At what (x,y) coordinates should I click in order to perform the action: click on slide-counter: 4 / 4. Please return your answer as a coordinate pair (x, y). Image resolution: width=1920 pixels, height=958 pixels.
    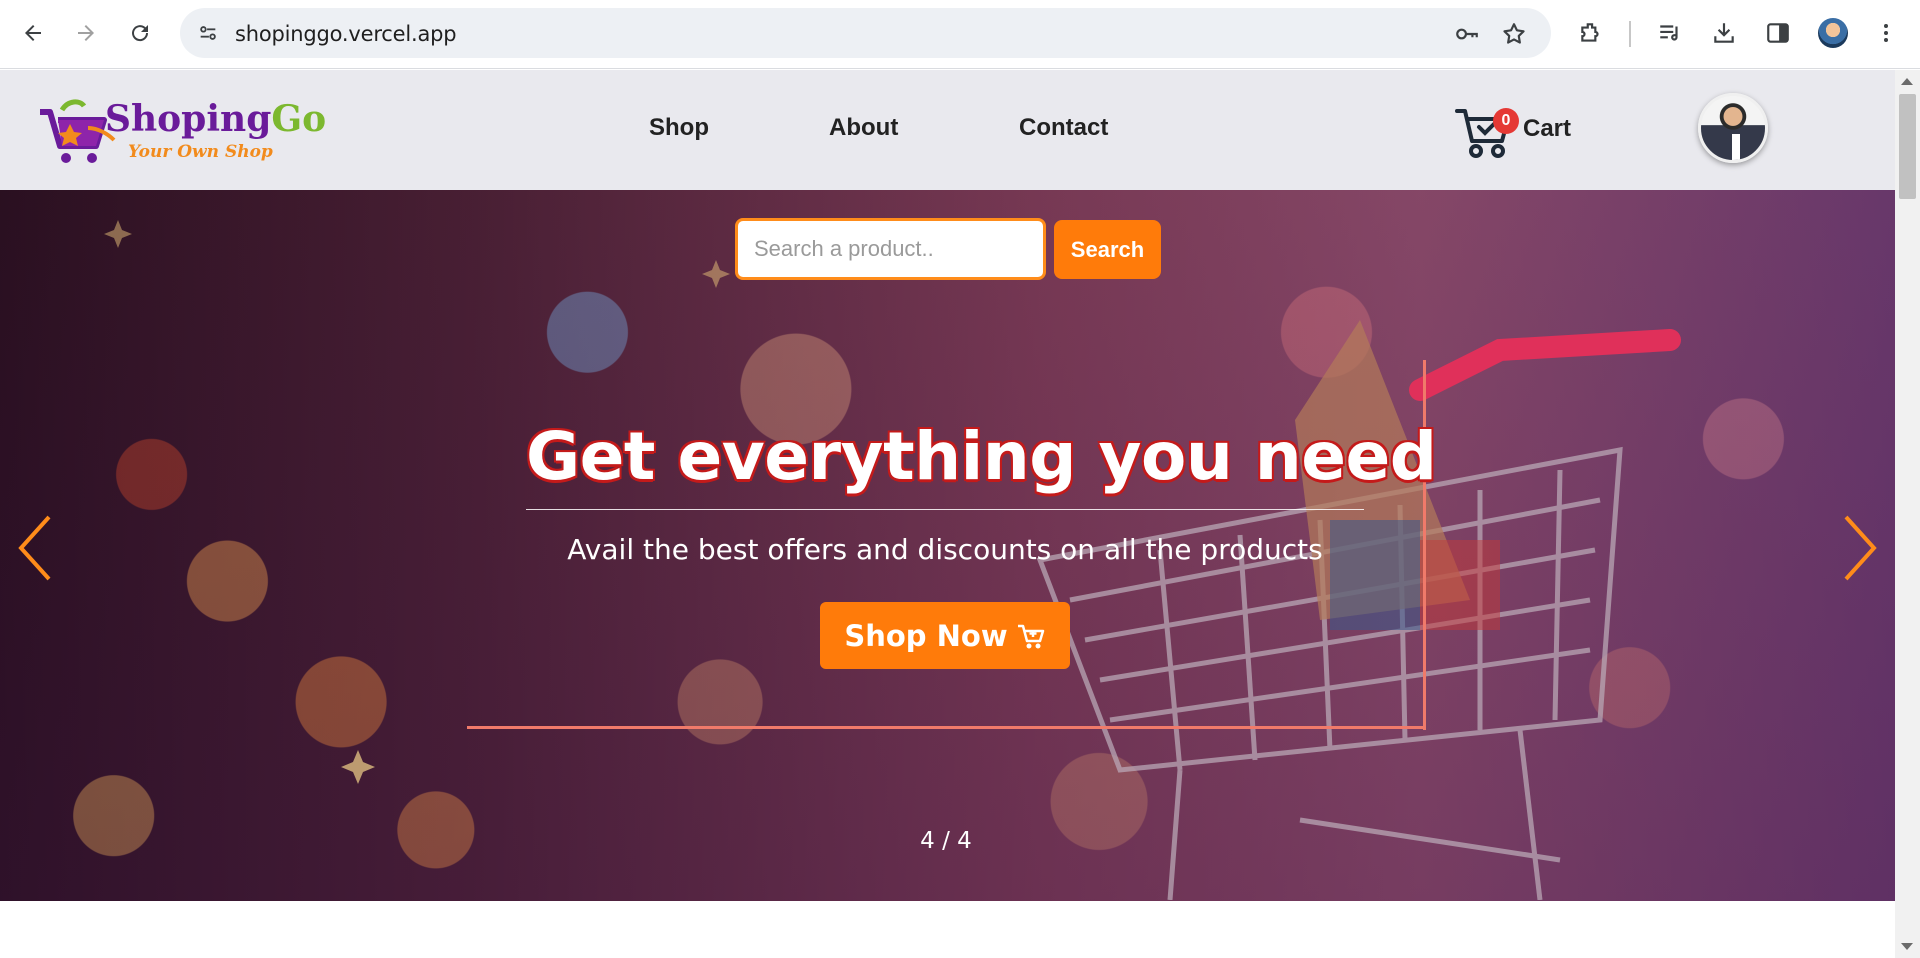
    Looking at the image, I should click on (946, 841).